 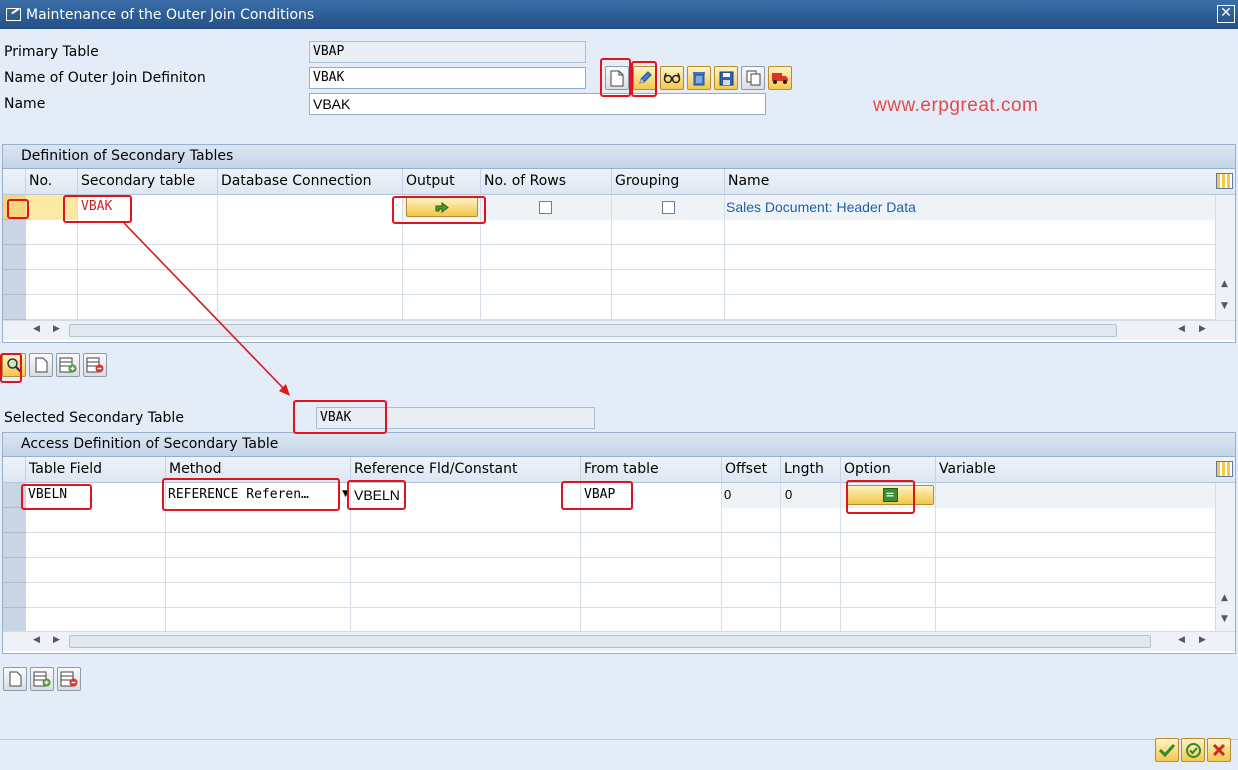 What do you see at coordinates (780, 78) in the screenshot?
I see `transport-button` at bounding box center [780, 78].